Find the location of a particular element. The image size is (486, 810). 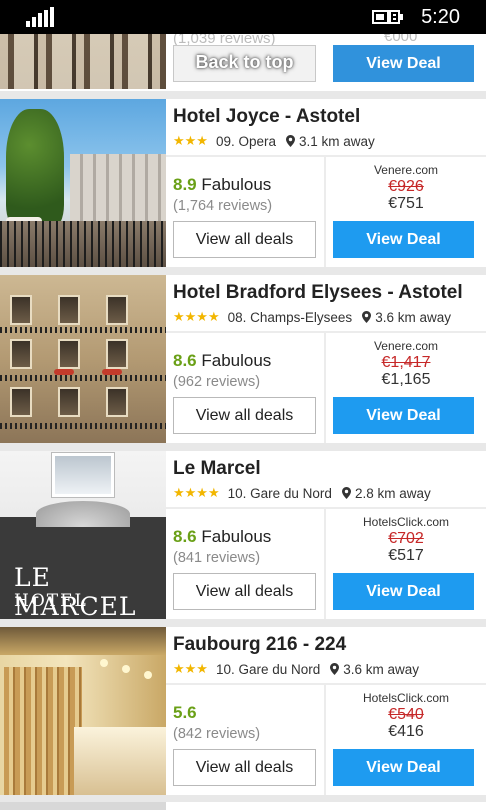

hotel-meta: ★★★★ 08. Champs-Elysees 3.6 km away is located at coordinates (312, 317).